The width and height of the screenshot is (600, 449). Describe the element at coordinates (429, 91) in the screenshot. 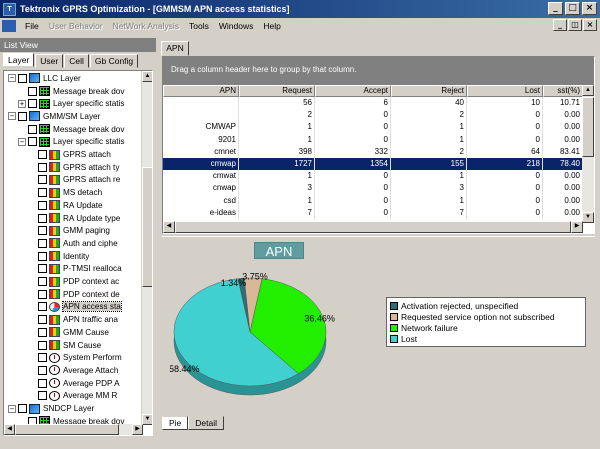

I see `column-header-reject: Reject` at that location.